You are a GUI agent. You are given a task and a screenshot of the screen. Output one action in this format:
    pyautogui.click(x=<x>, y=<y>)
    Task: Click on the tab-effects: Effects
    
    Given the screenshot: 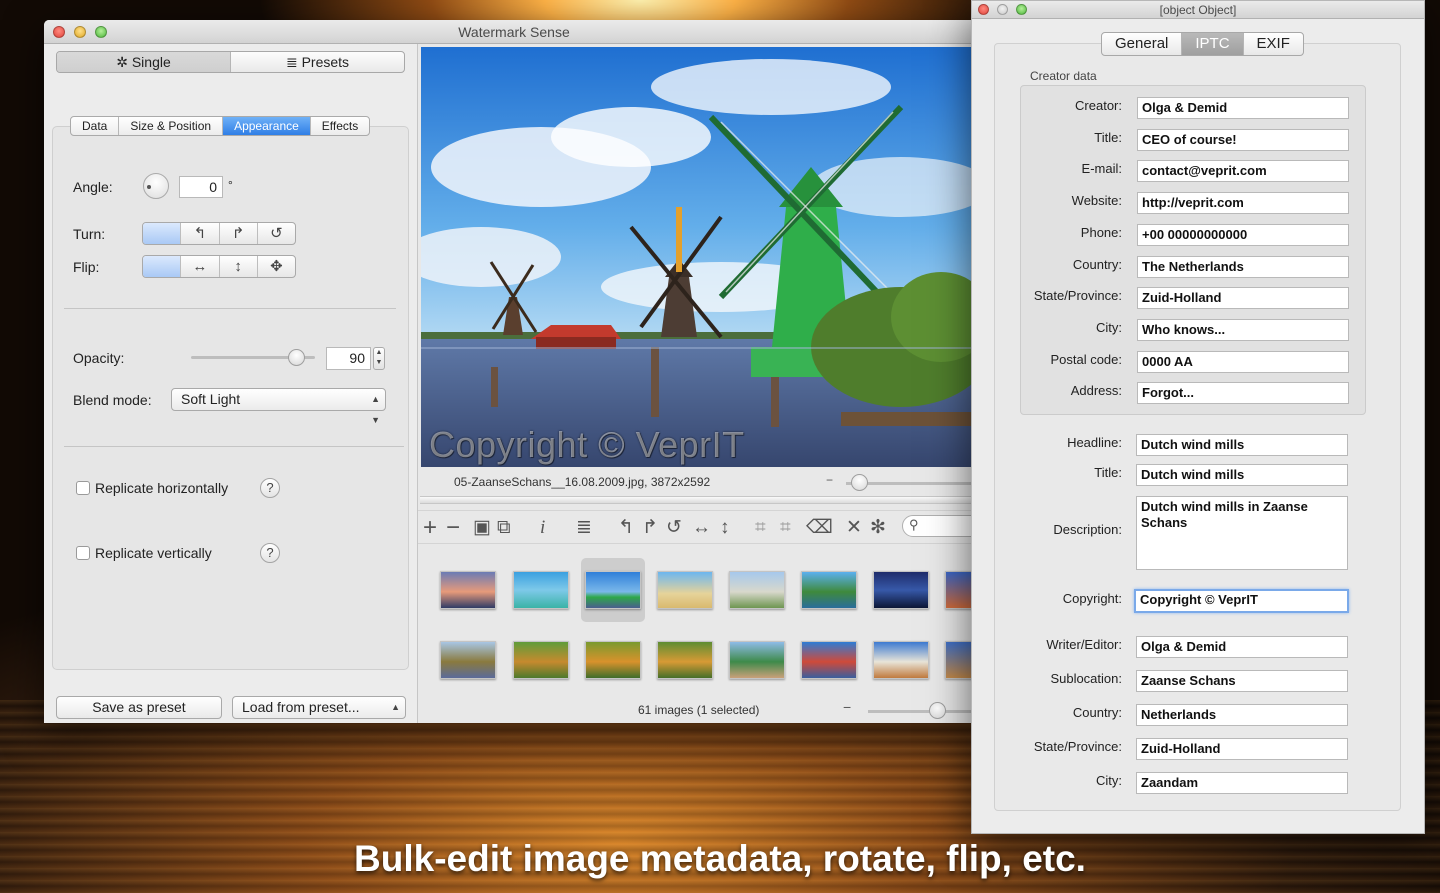 What is the action you would take?
    pyautogui.click(x=340, y=126)
    